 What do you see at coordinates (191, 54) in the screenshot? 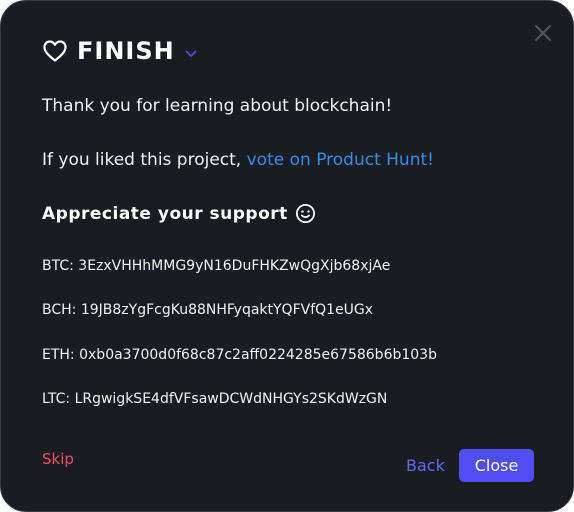
I see `chevron-down-icon` at bounding box center [191, 54].